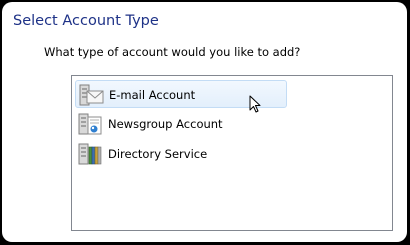 This screenshot has width=410, height=245. Describe the element at coordinates (90, 154) in the screenshot. I see `directory-service-icon` at that location.